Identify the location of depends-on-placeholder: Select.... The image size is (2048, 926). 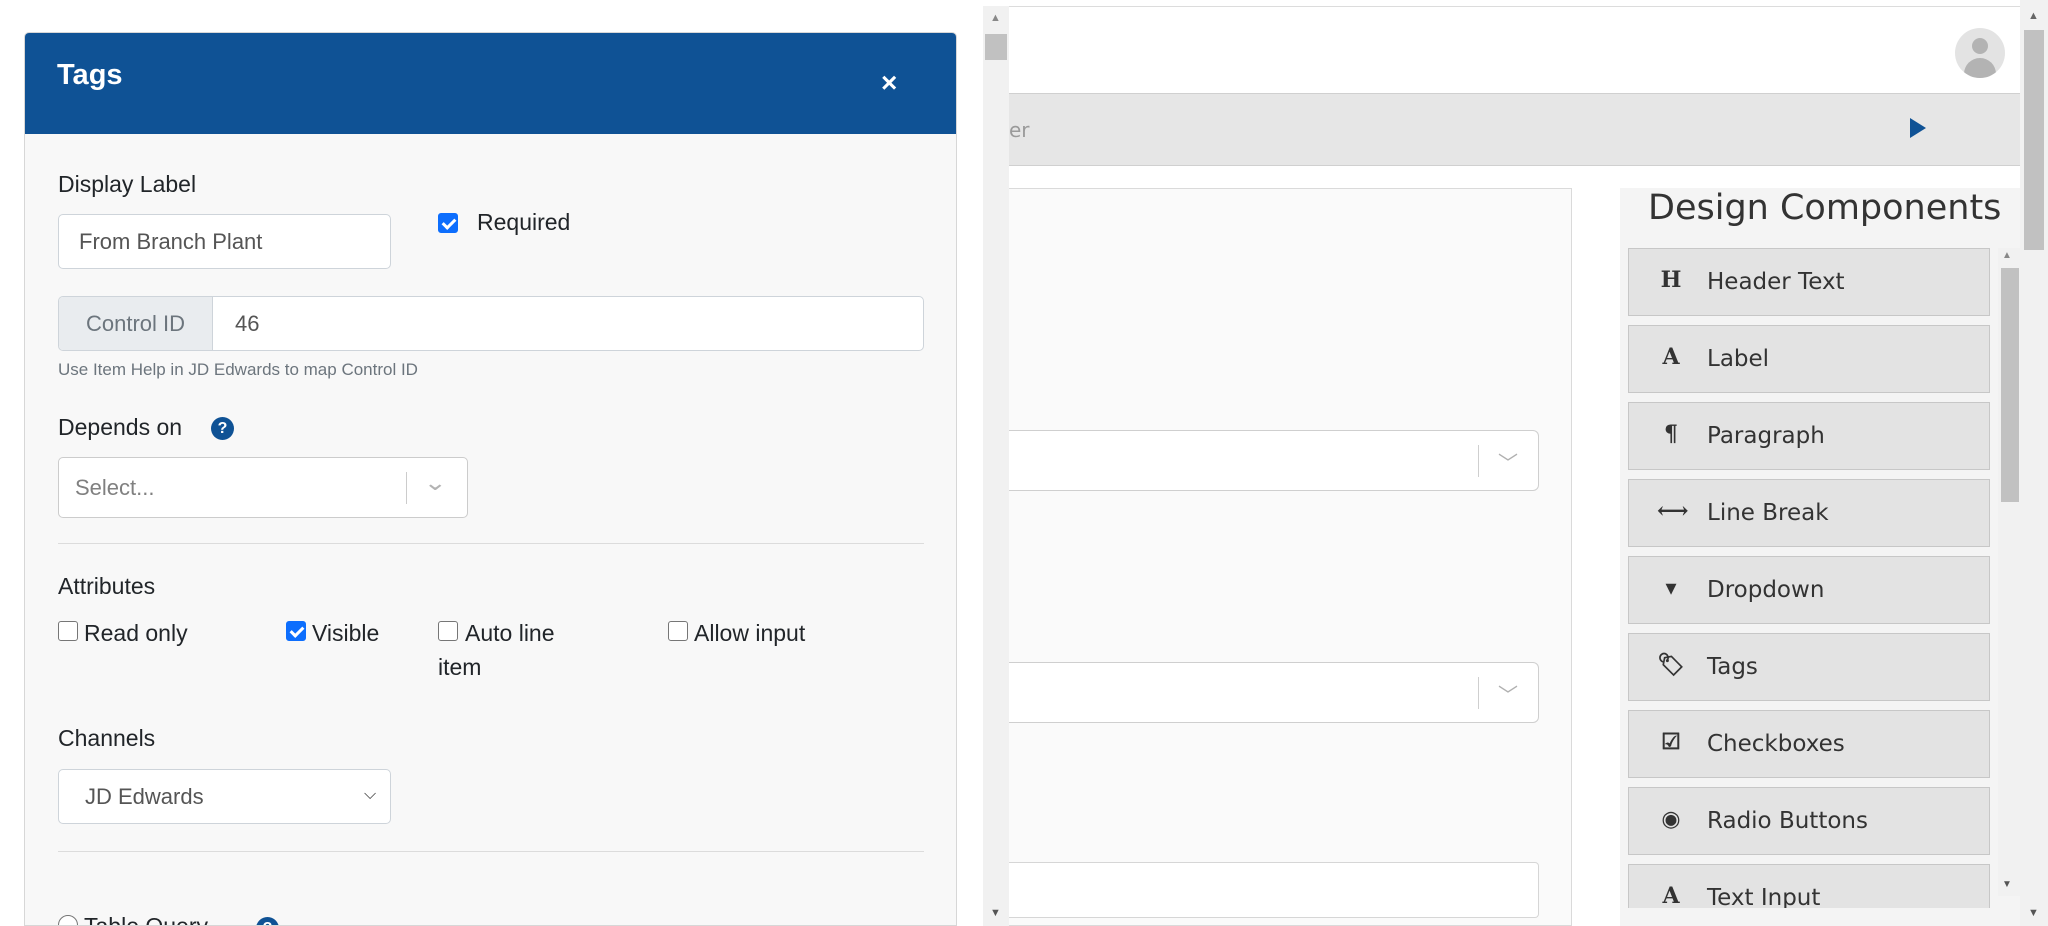
(115, 487).